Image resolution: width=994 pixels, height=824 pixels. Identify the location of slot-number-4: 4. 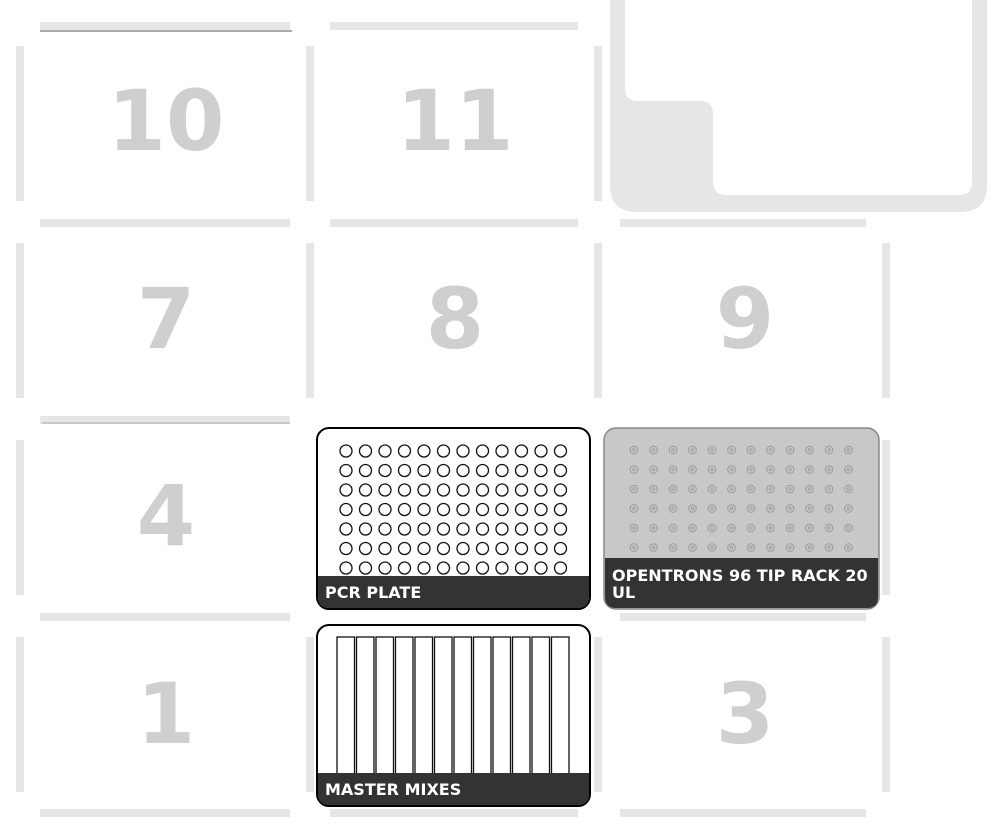
(166, 516).